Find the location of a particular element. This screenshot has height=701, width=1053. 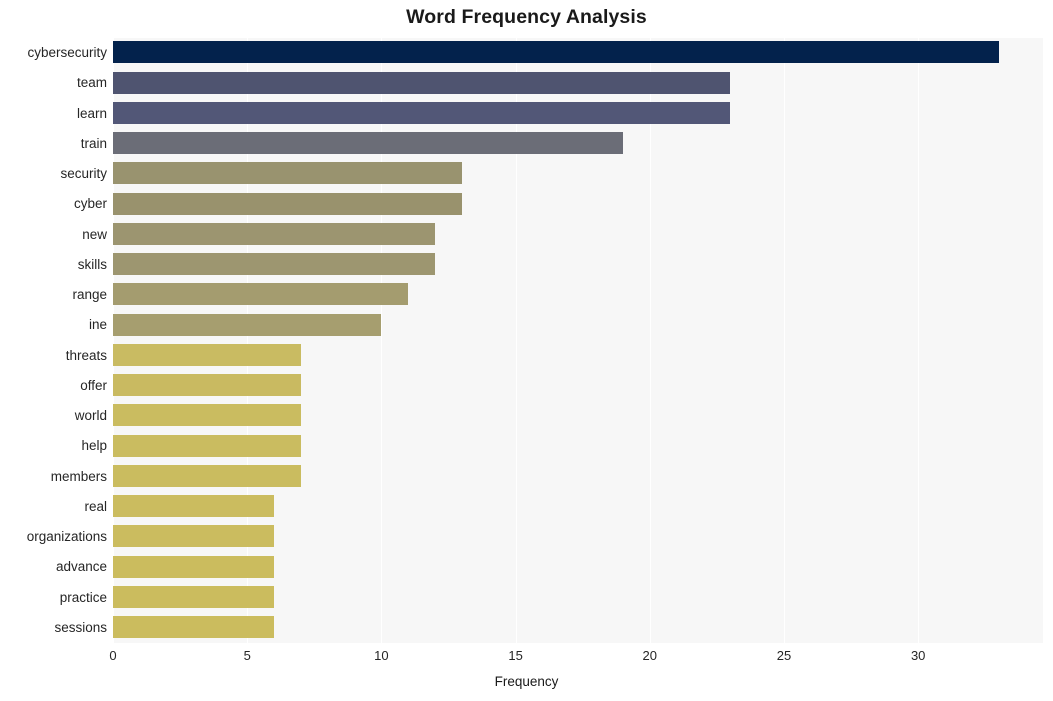

bar-cybersecurity is located at coordinates (556, 52).